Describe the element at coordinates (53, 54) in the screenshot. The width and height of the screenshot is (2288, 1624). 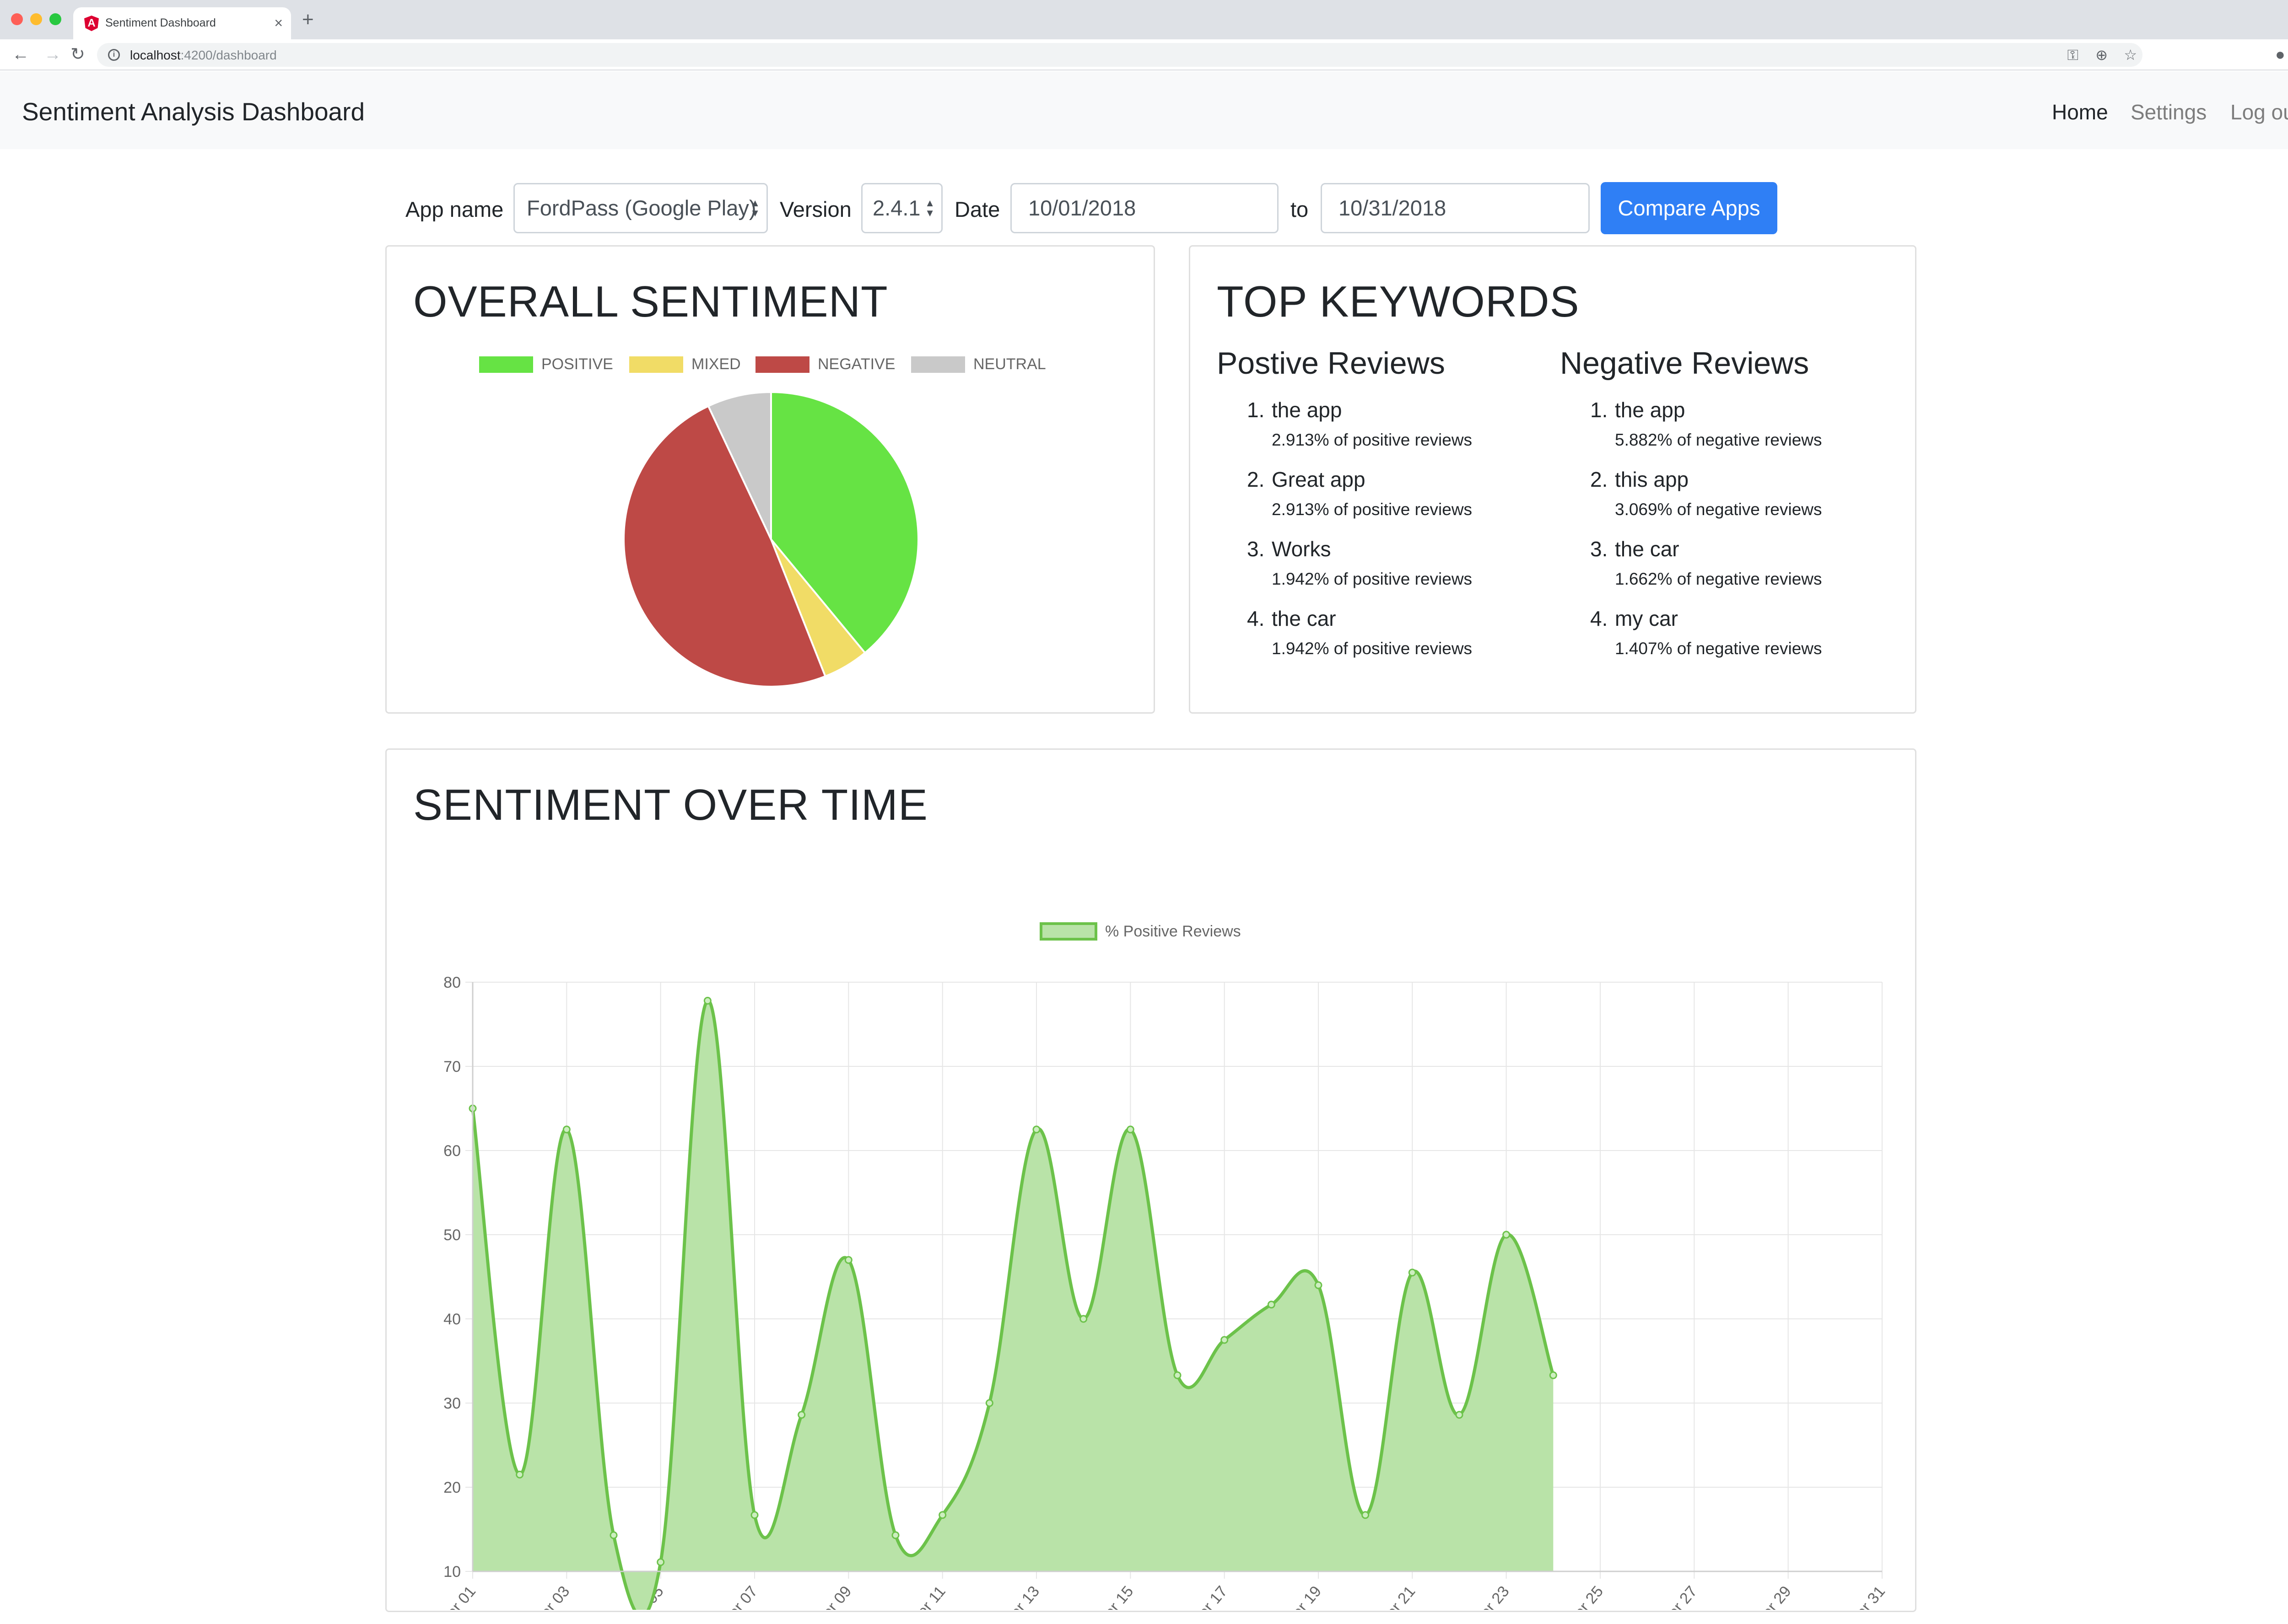
I see `forward-icon: →` at that location.